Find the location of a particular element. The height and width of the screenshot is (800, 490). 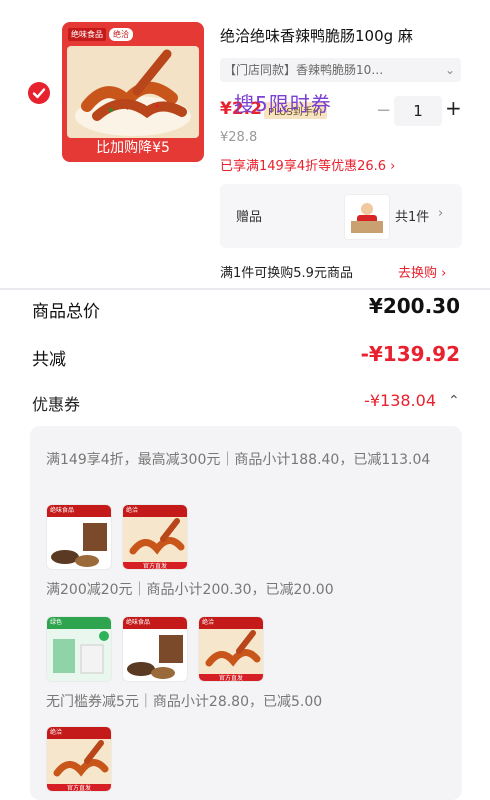

quantity-increase-button: + is located at coordinates (453, 108).